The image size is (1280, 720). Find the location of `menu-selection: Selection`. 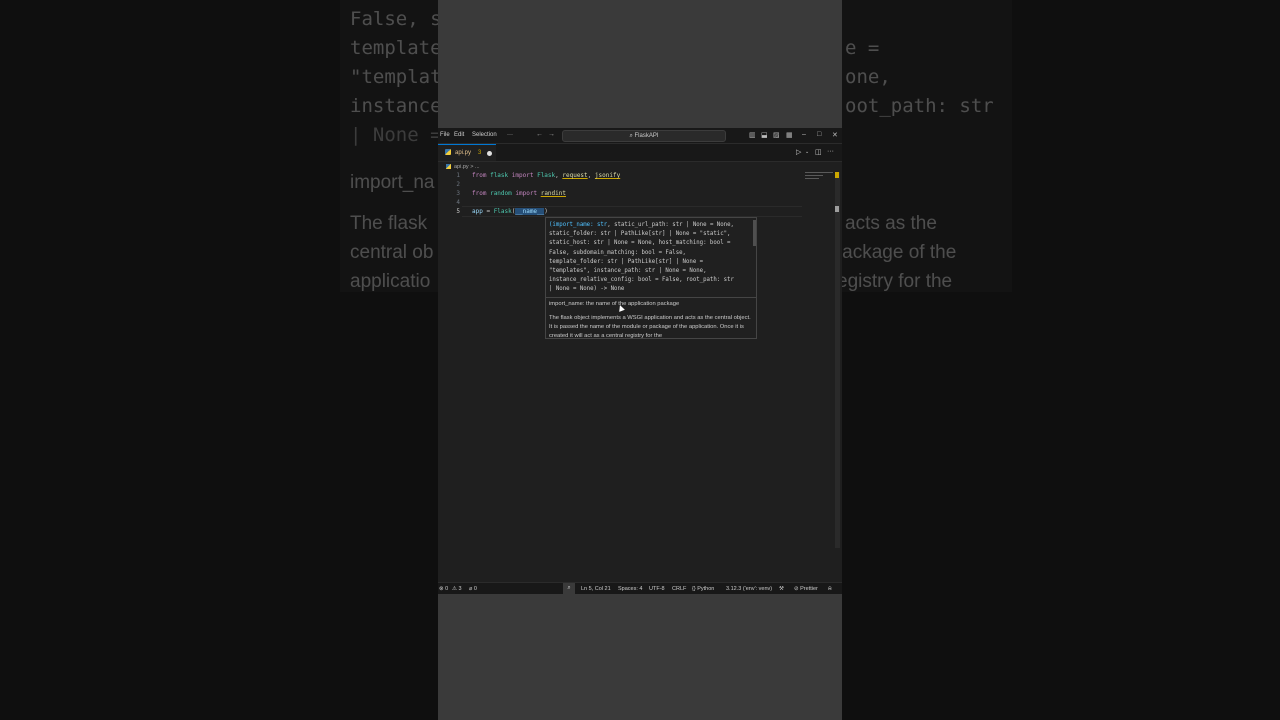

menu-selection: Selection is located at coordinates (484, 135).